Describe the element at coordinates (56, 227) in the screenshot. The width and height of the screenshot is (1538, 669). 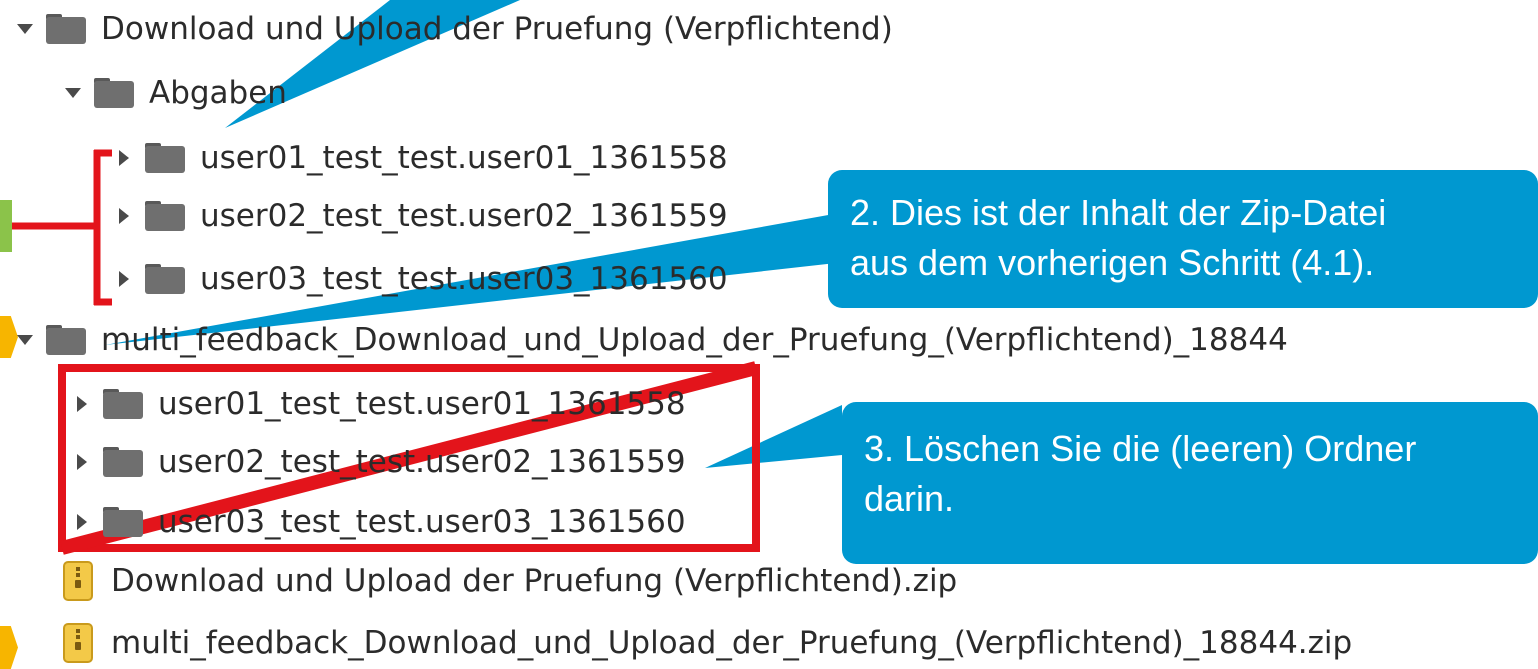
I see `red-bracket` at that location.